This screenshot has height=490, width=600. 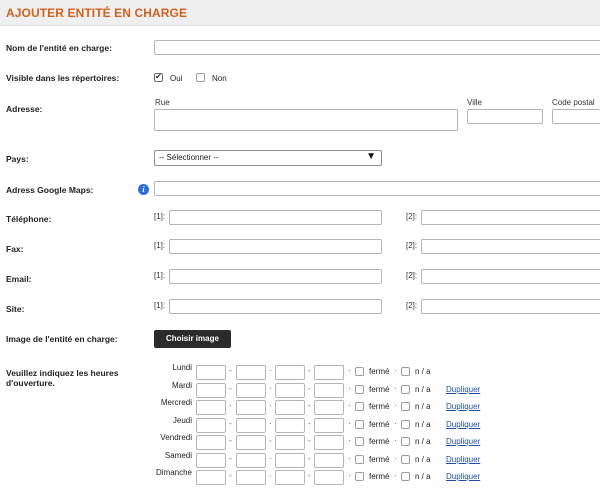 I want to click on postal-input, so click(x=576, y=116).